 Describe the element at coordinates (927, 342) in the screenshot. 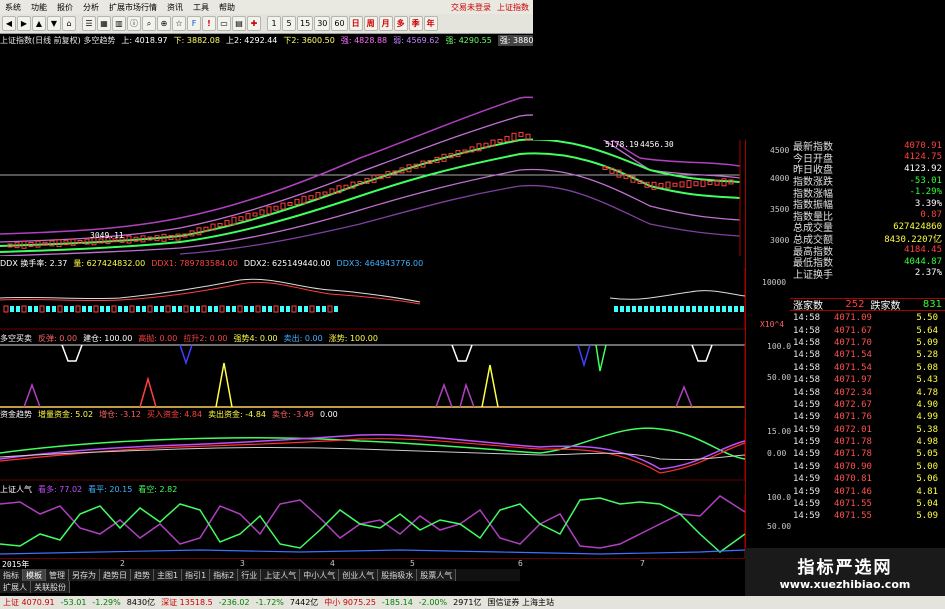

I see `tick-volume: 5.09` at that location.